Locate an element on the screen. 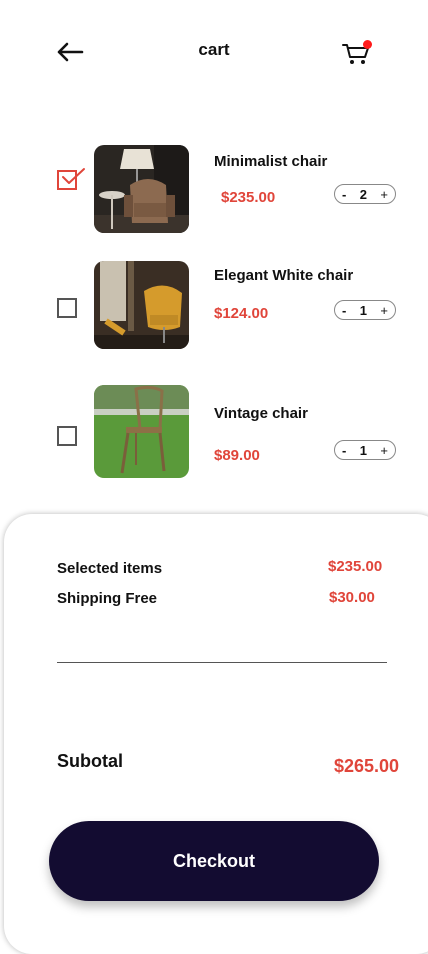  cart-button is located at coordinates (358, 53).